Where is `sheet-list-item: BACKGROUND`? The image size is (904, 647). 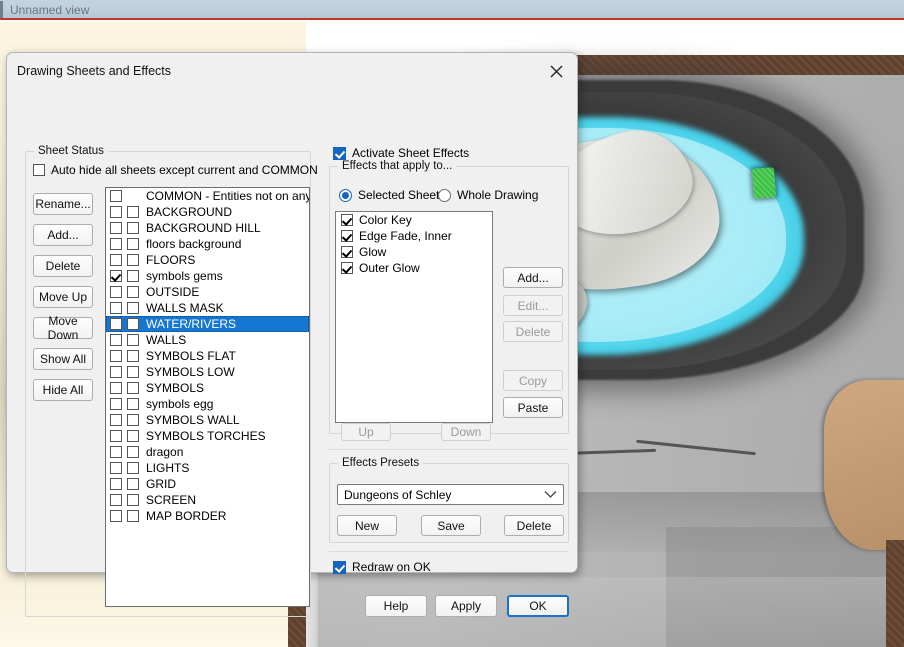
sheet-list-item: BACKGROUND is located at coordinates (207, 212).